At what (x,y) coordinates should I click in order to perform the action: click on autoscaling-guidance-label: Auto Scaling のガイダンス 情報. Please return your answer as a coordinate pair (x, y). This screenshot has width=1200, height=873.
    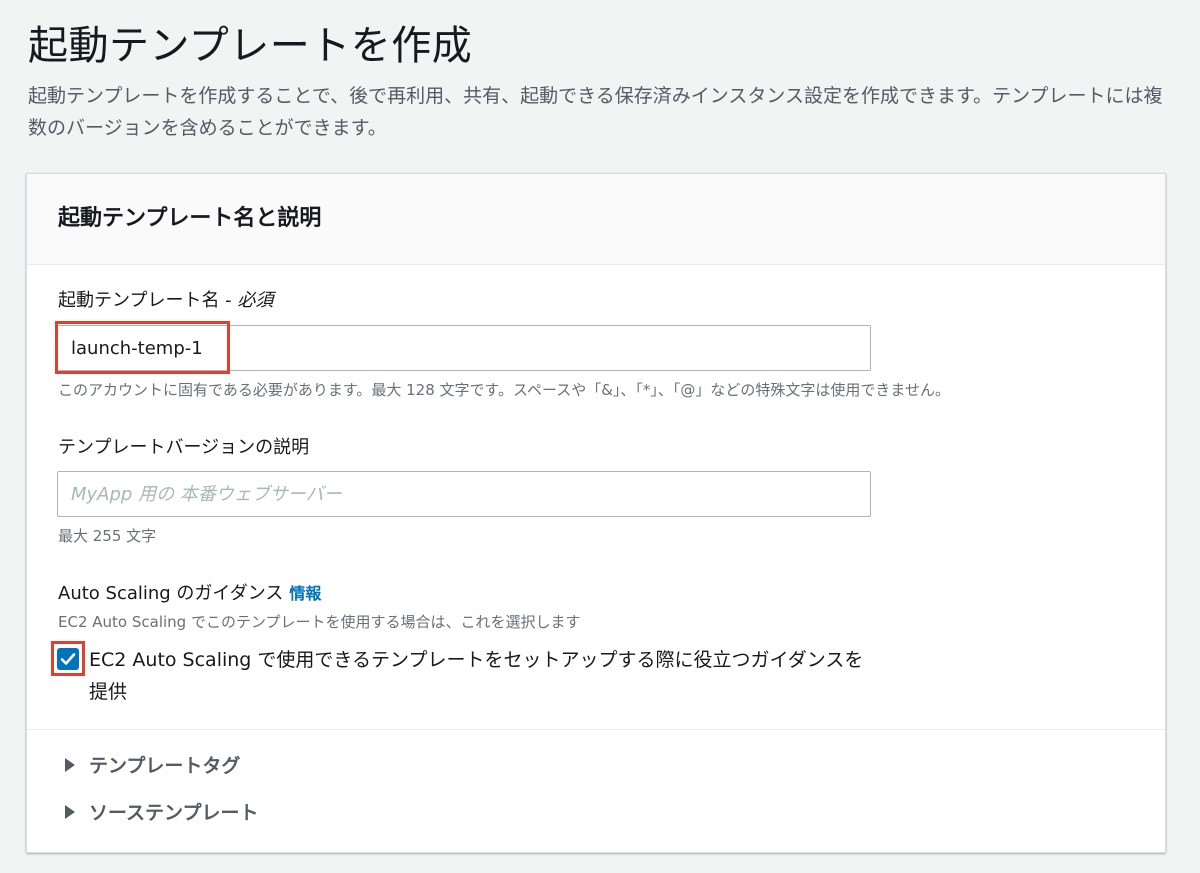
    Looking at the image, I should click on (189, 594).